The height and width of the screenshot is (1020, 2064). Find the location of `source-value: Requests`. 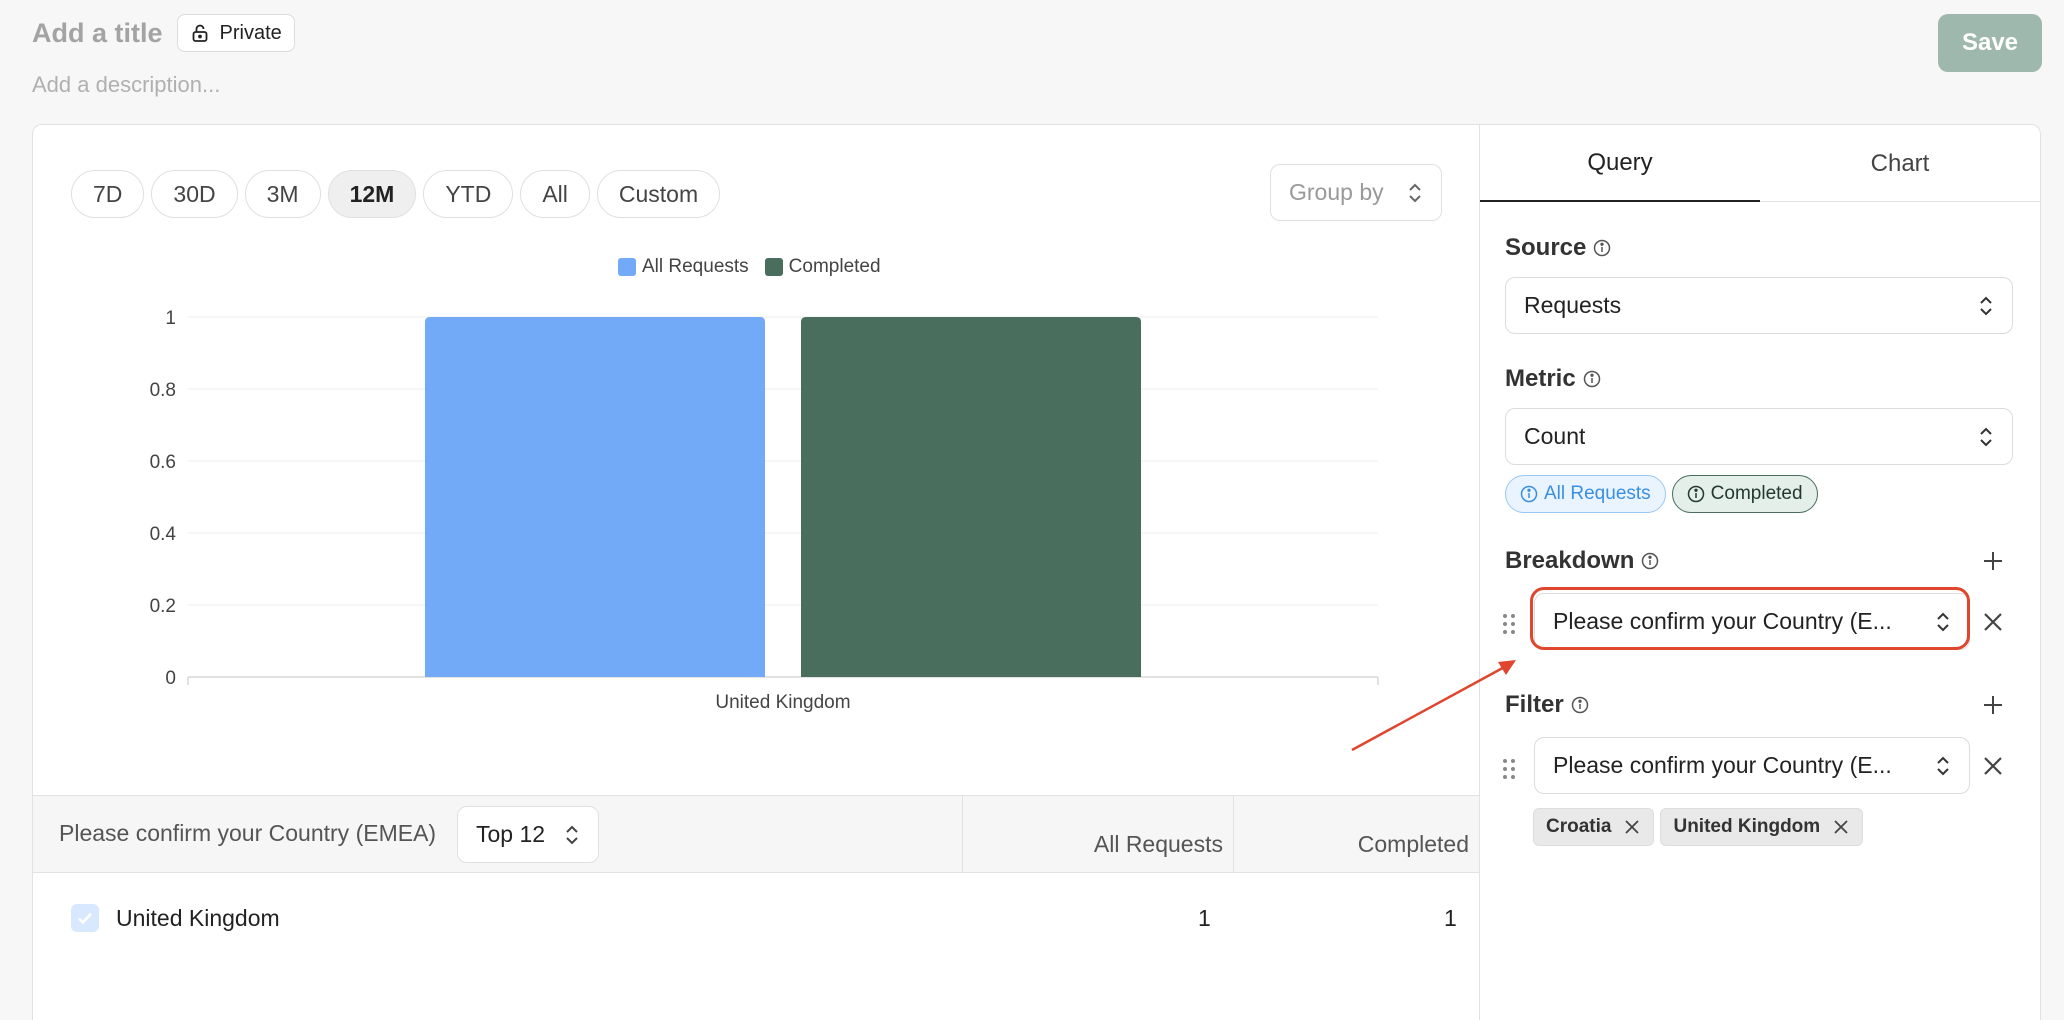

source-value: Requests is located at coordinates (1573, 305).